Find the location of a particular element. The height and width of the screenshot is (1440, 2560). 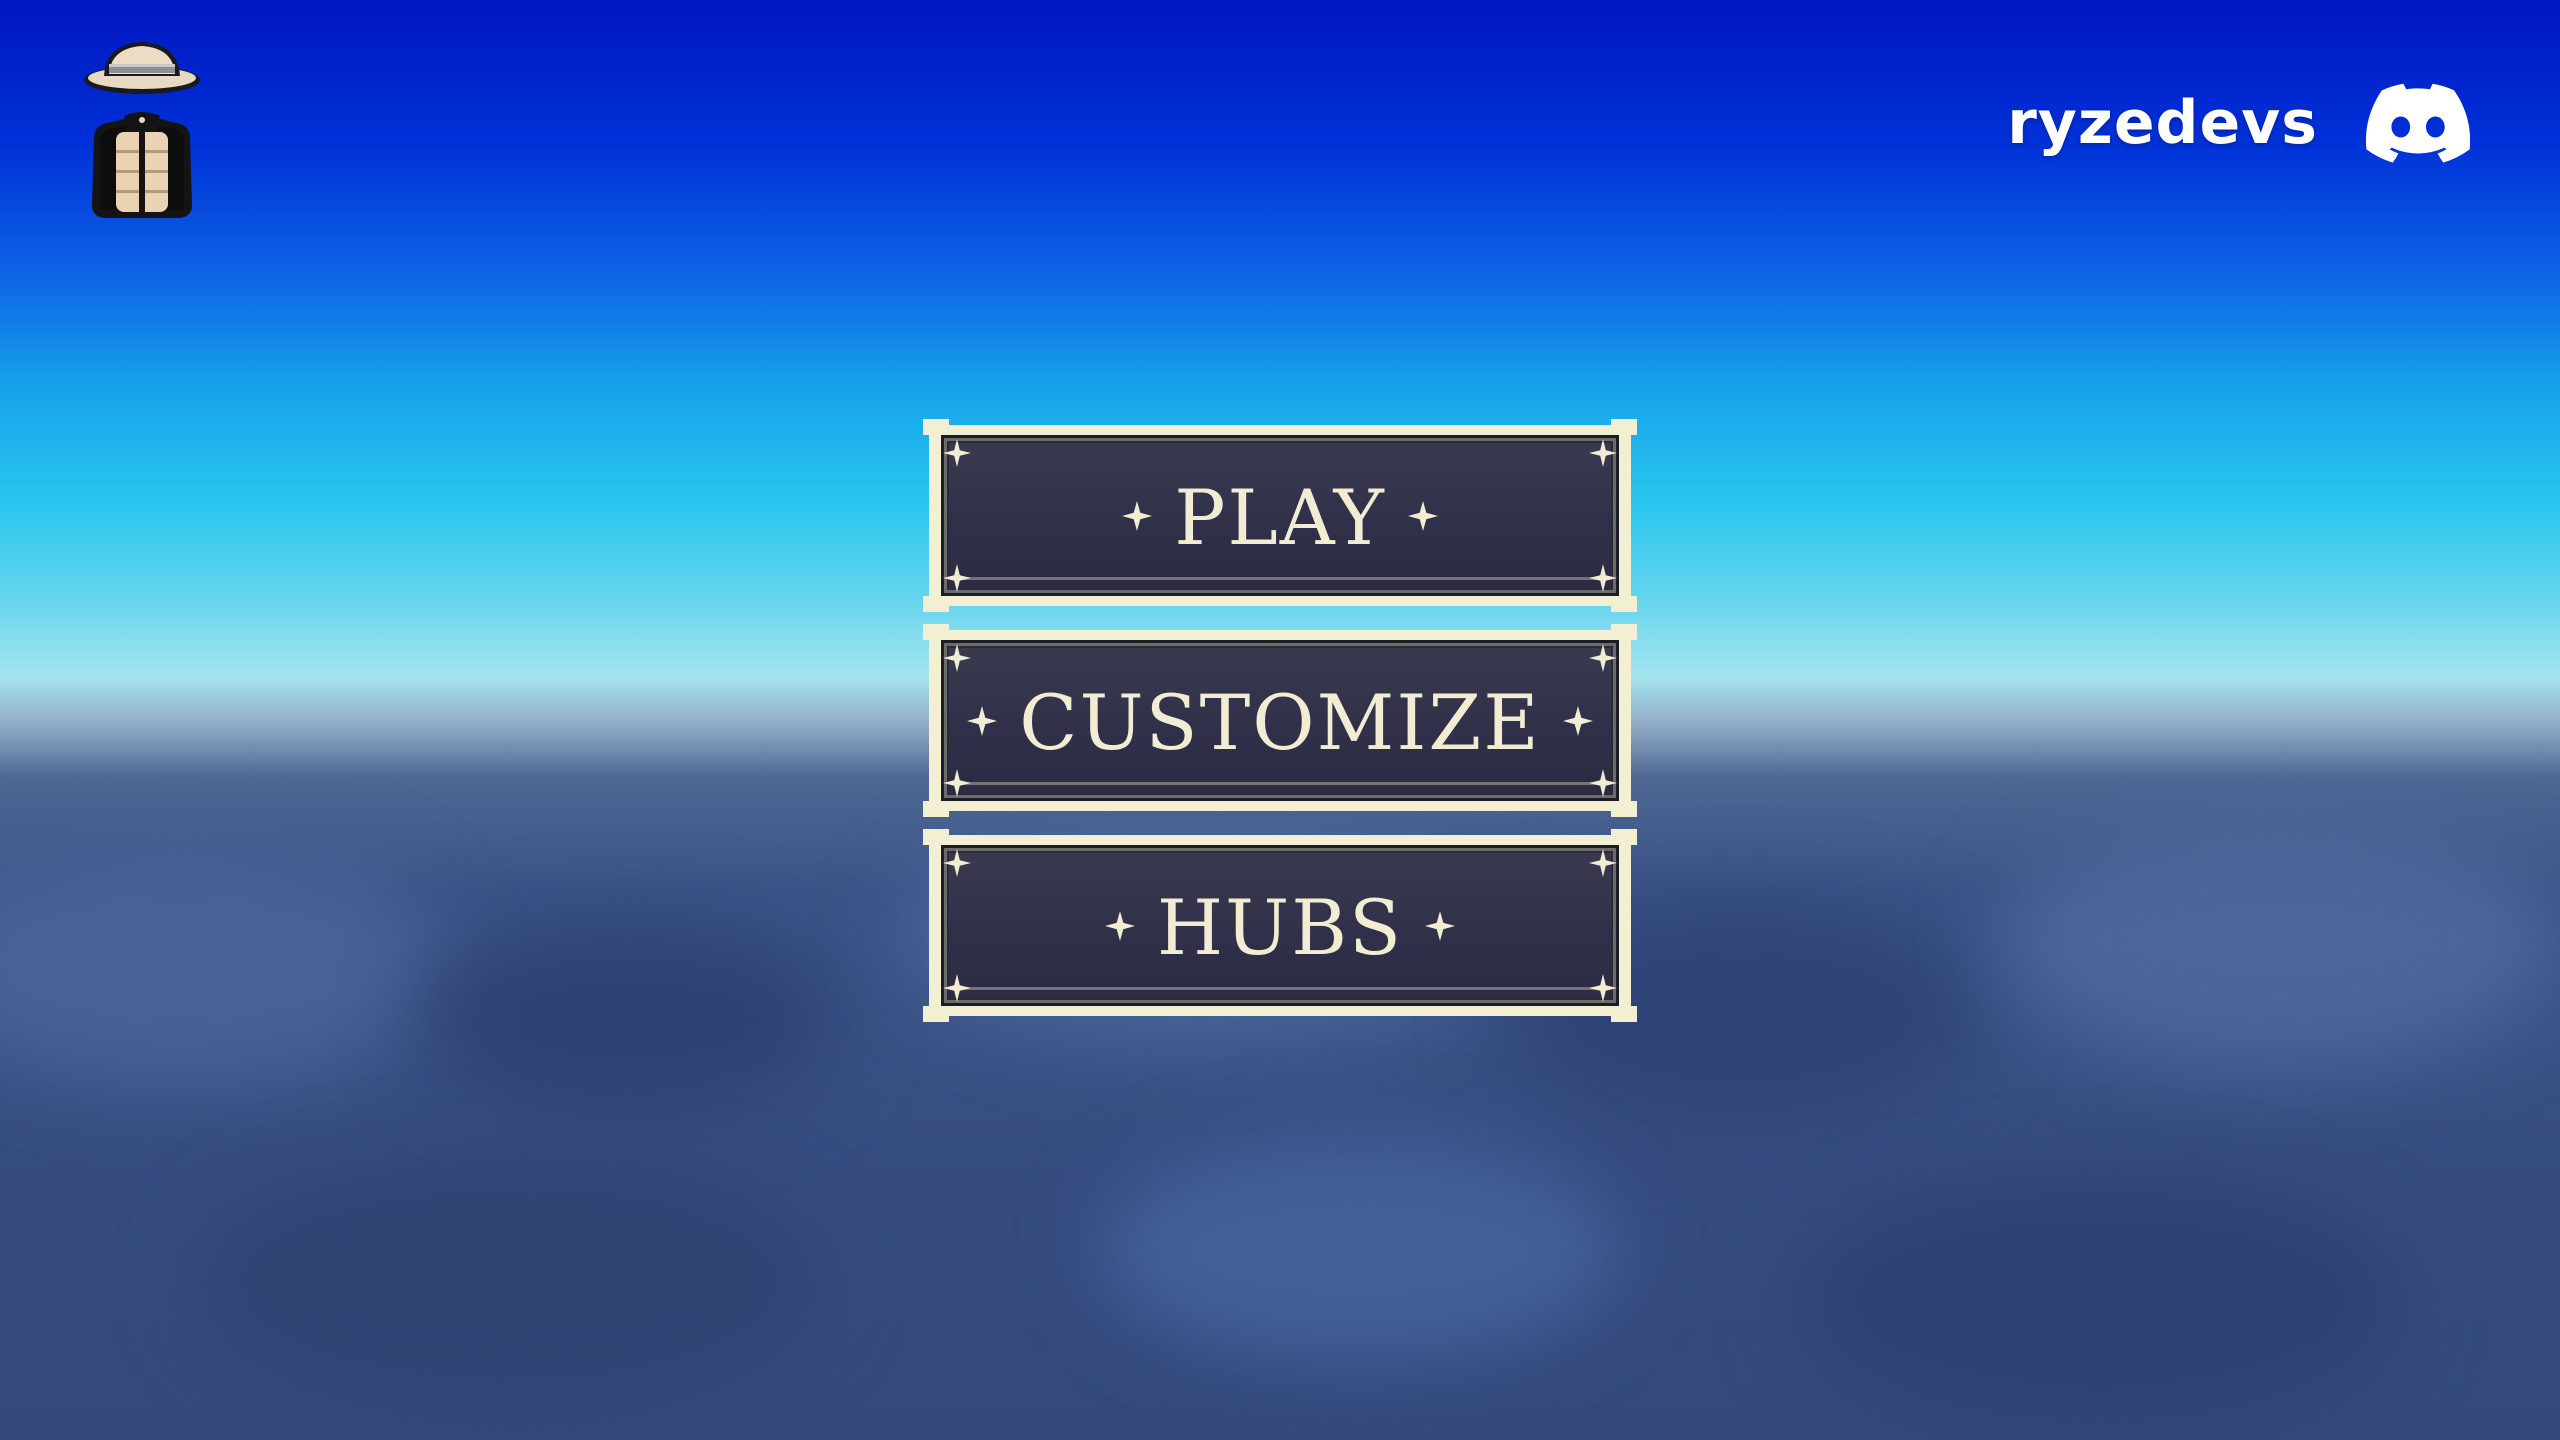

play-label: PLAY is located at coordinates (1280, 517).